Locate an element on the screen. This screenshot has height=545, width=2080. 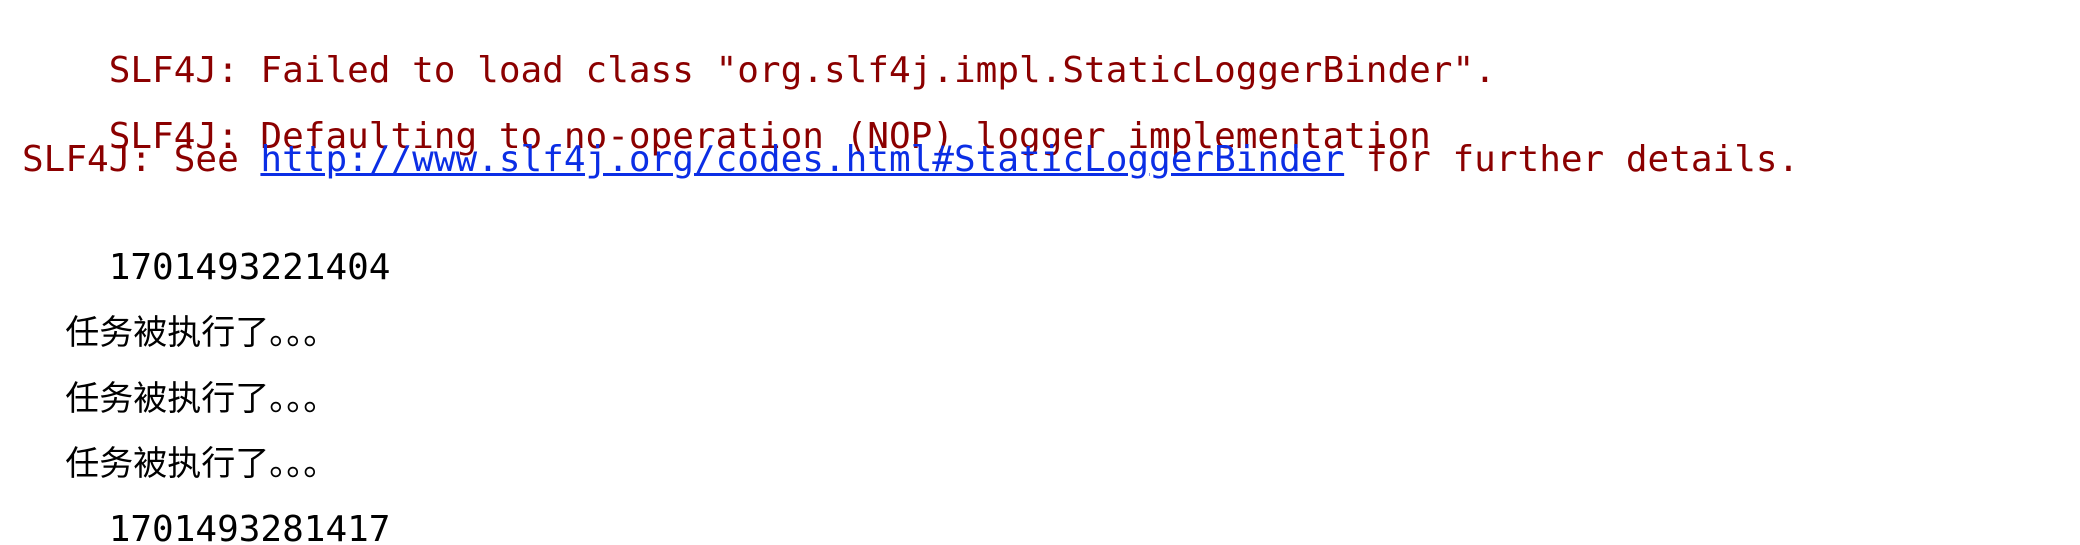
console-line-suffix: for further details. is located at coordinates (1572, 159).